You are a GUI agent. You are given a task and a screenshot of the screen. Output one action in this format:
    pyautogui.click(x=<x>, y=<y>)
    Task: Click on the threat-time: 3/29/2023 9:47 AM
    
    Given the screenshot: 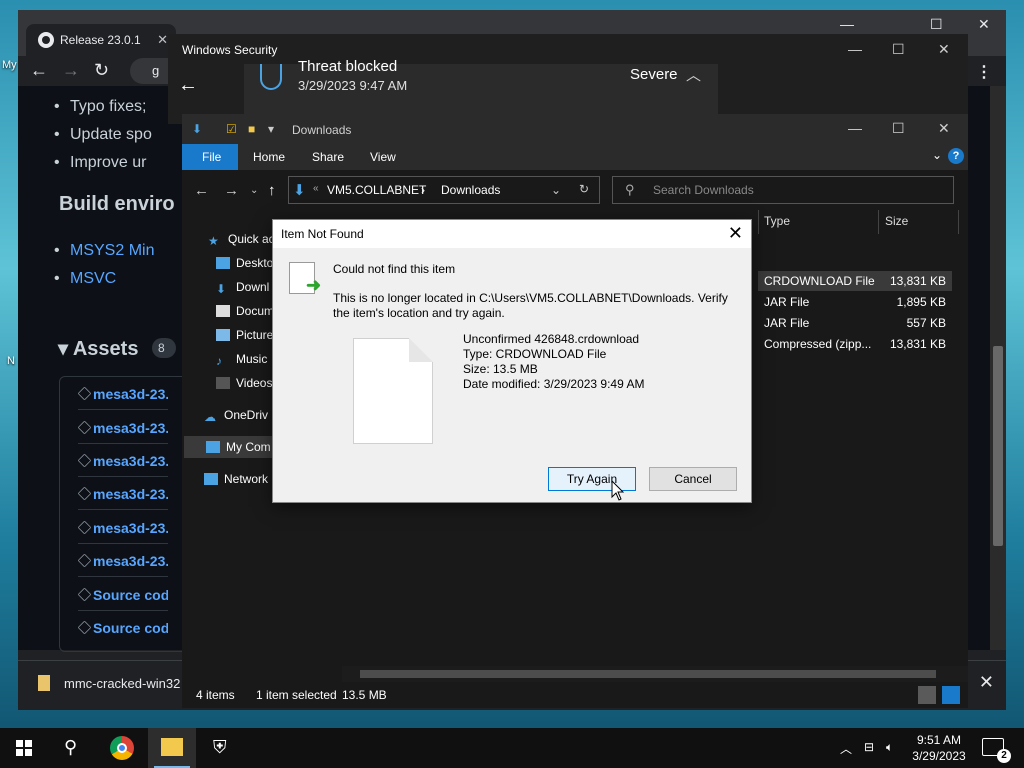 What is the action you would take?
    pyautogui.click(x=353, y=85)
    